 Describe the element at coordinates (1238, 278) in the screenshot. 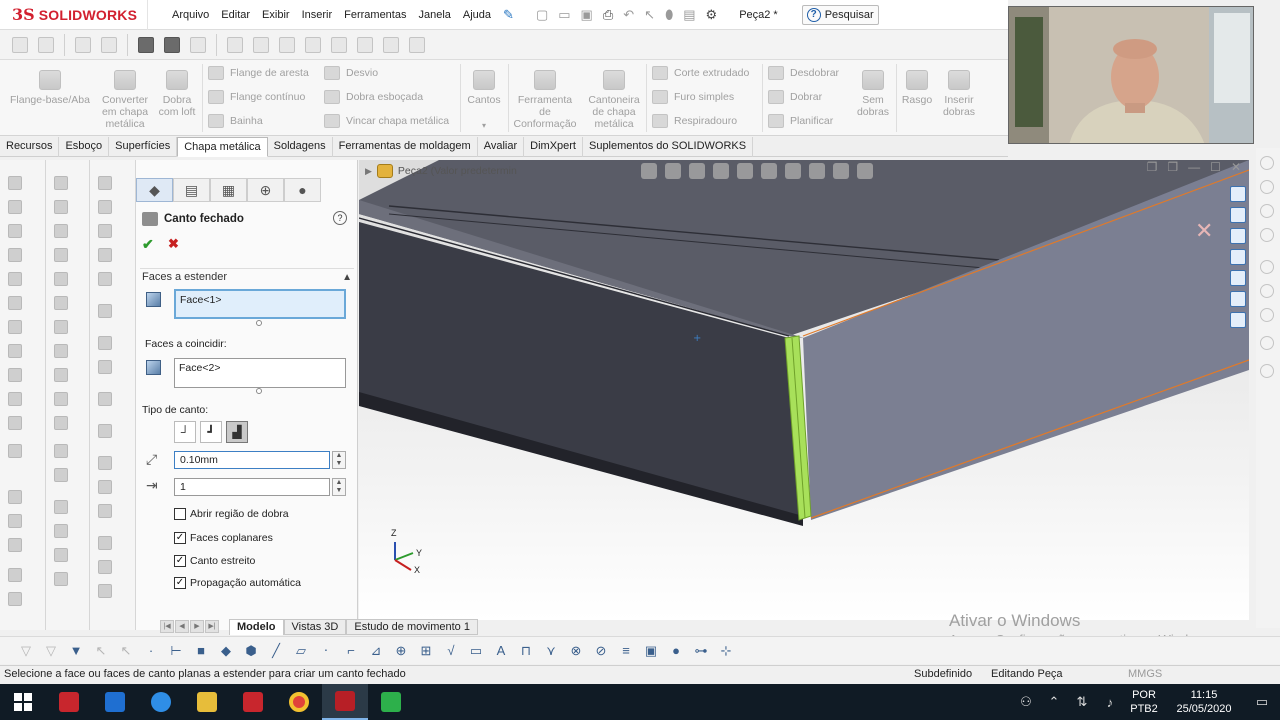

I see `appearances-icon` at that location.